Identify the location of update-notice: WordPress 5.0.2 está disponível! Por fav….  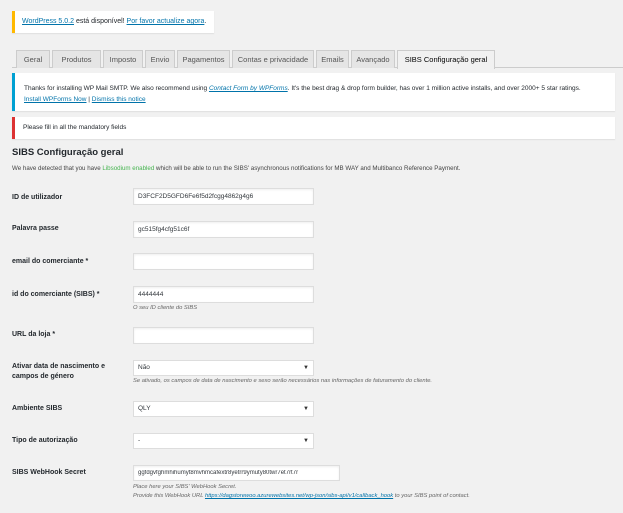
(113, 22).